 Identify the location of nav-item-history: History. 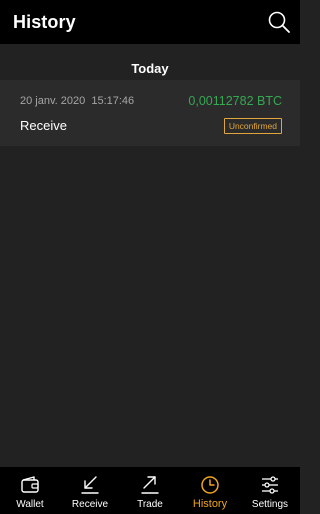
(210, 490).